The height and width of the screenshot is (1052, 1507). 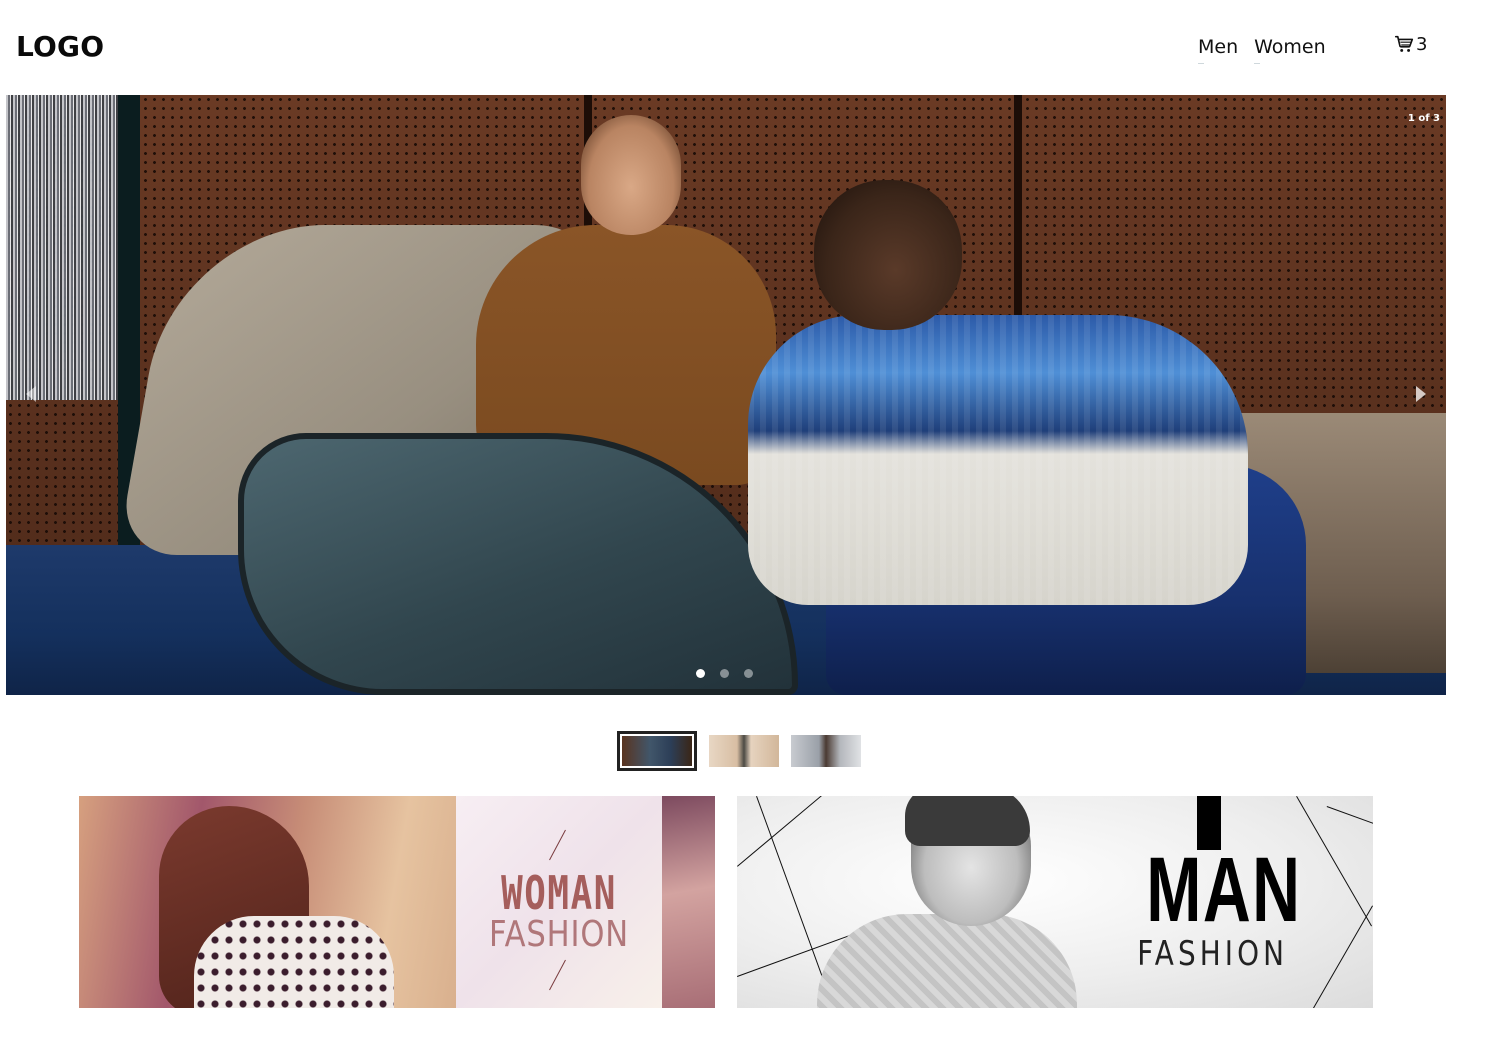 What do you see at coordinates (967, 821) in the screenshot?
I see `man-hair` at bounding box center [967, 821].